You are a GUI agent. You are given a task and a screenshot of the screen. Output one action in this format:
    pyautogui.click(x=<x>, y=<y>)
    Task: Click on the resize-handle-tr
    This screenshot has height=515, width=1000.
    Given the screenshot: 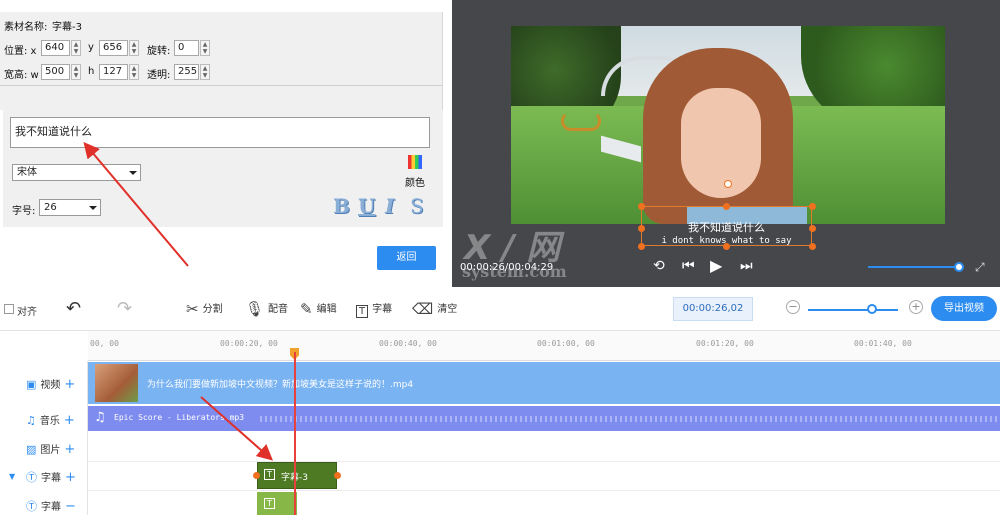 What is the action you would take?
    pyautogui.click(x=812, y=206)
    